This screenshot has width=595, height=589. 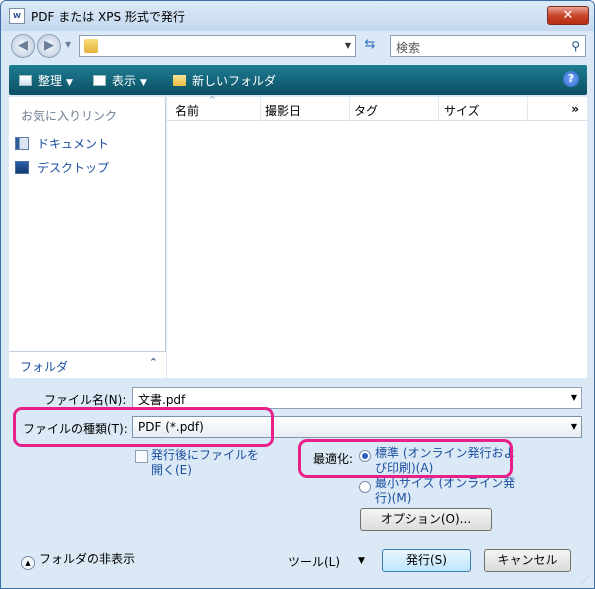 What do you see at coordinates (22, 167) in the screenshot?
I see `desktop-icon` at bounding box center [22, 167].